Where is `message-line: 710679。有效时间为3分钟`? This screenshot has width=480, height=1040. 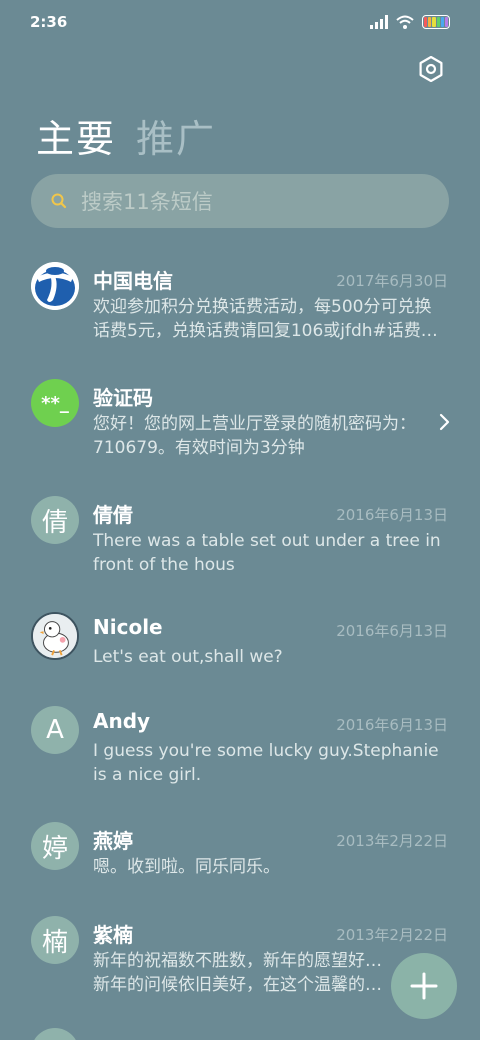 message-line: 710679。有效时间为3分钟 is located at coordinates (199, 448).